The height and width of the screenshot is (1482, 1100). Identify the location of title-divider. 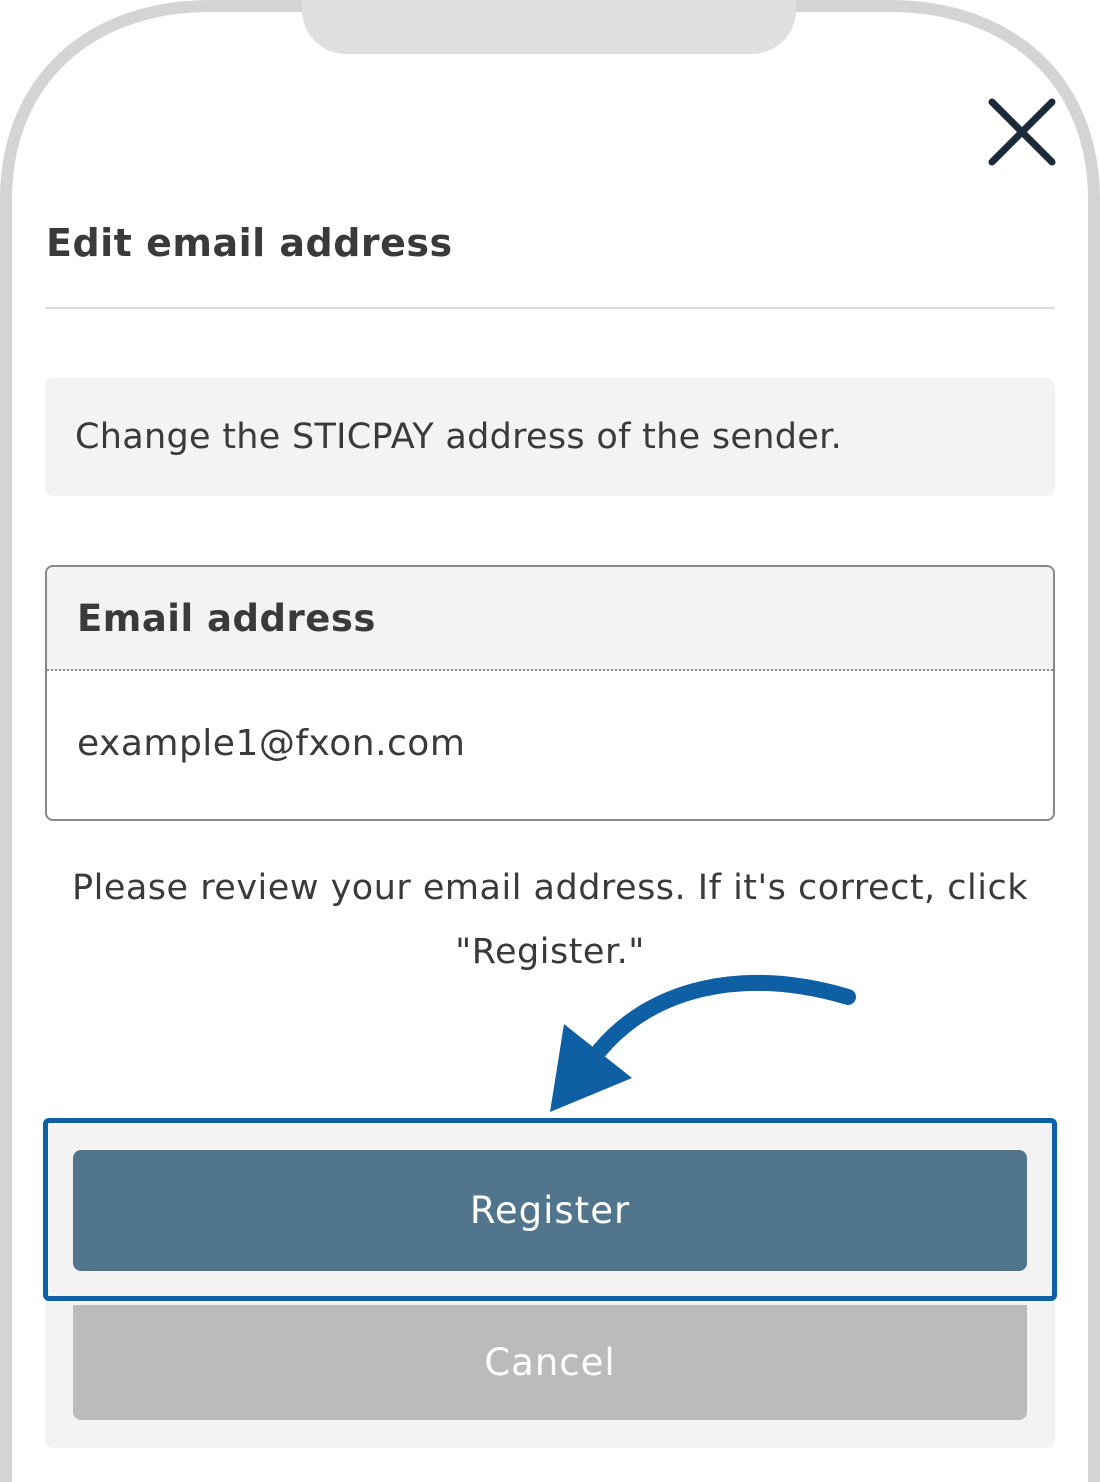
(550, 308).